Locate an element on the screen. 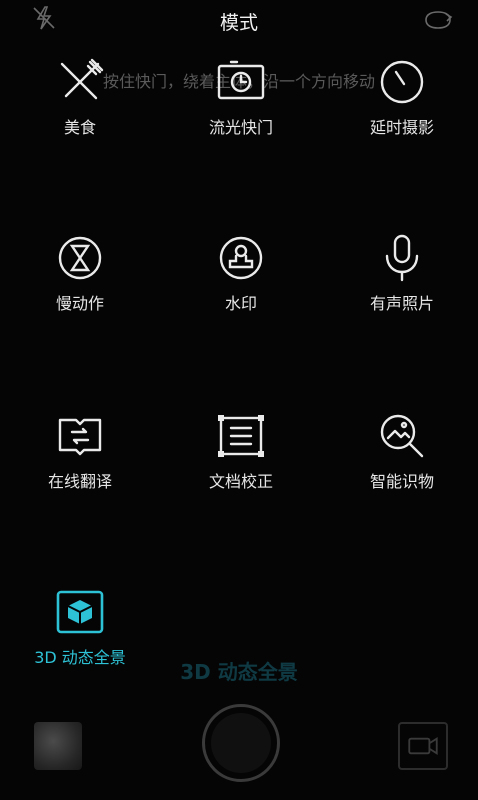 The width and height of the screenshot is (478, 800). mode-translate: 在线翻译 is located at coordinates (80, 450).